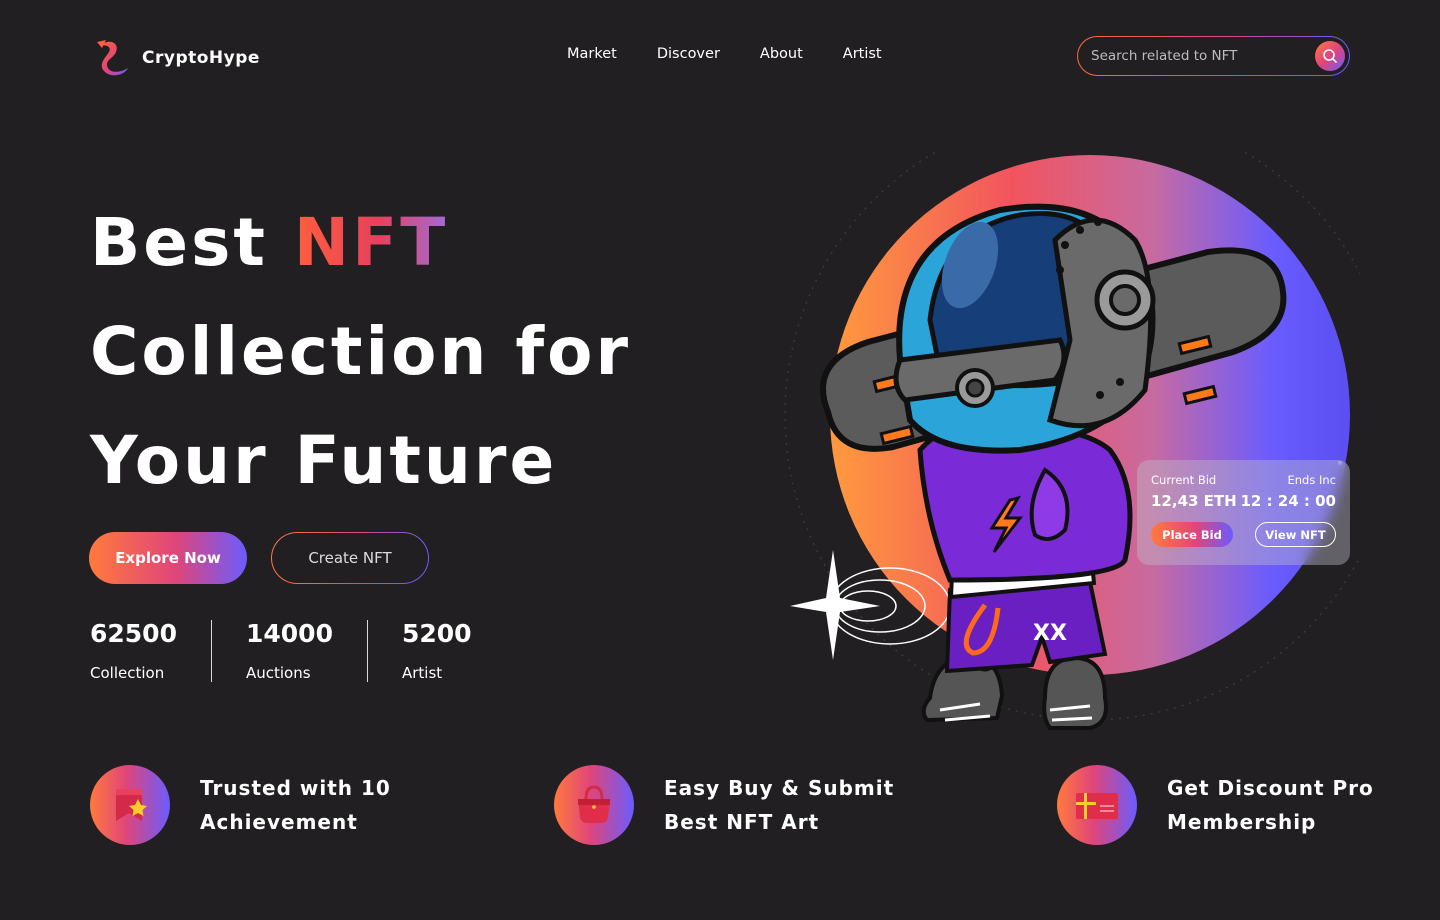 This screenshot has width=1440, height=920. I want to click on feature-line-1: Get Discount Pro, so click(1270, 788).